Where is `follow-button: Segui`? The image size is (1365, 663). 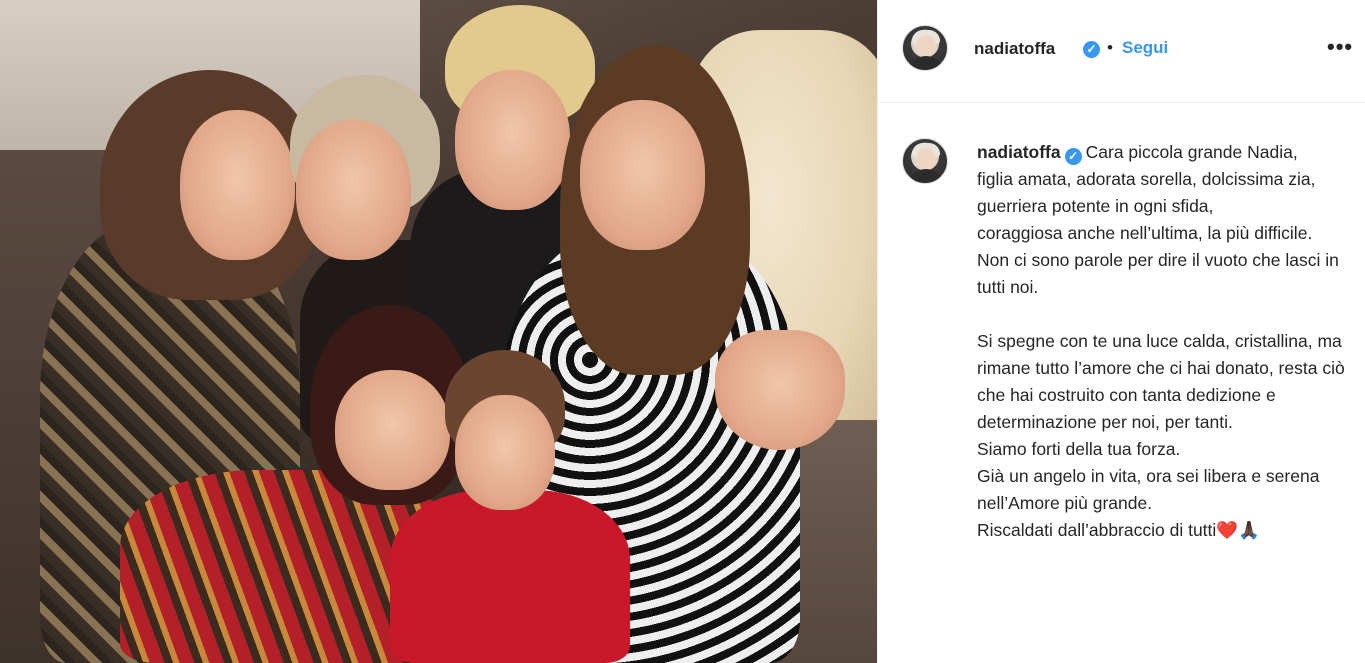
follow-button: Segui is located at coordinates (1145, 48).